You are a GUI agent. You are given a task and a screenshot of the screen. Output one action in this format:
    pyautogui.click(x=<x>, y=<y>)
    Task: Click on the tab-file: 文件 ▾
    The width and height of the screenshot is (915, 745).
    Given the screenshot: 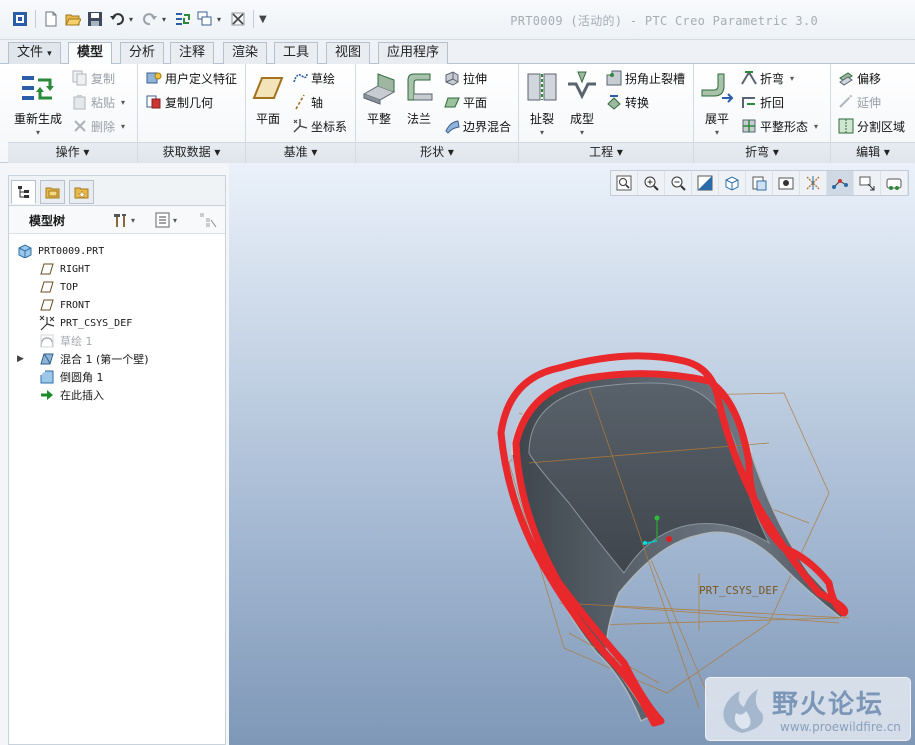 What is the action you would take?
    pyautogui.click(x=34, y=53)
    